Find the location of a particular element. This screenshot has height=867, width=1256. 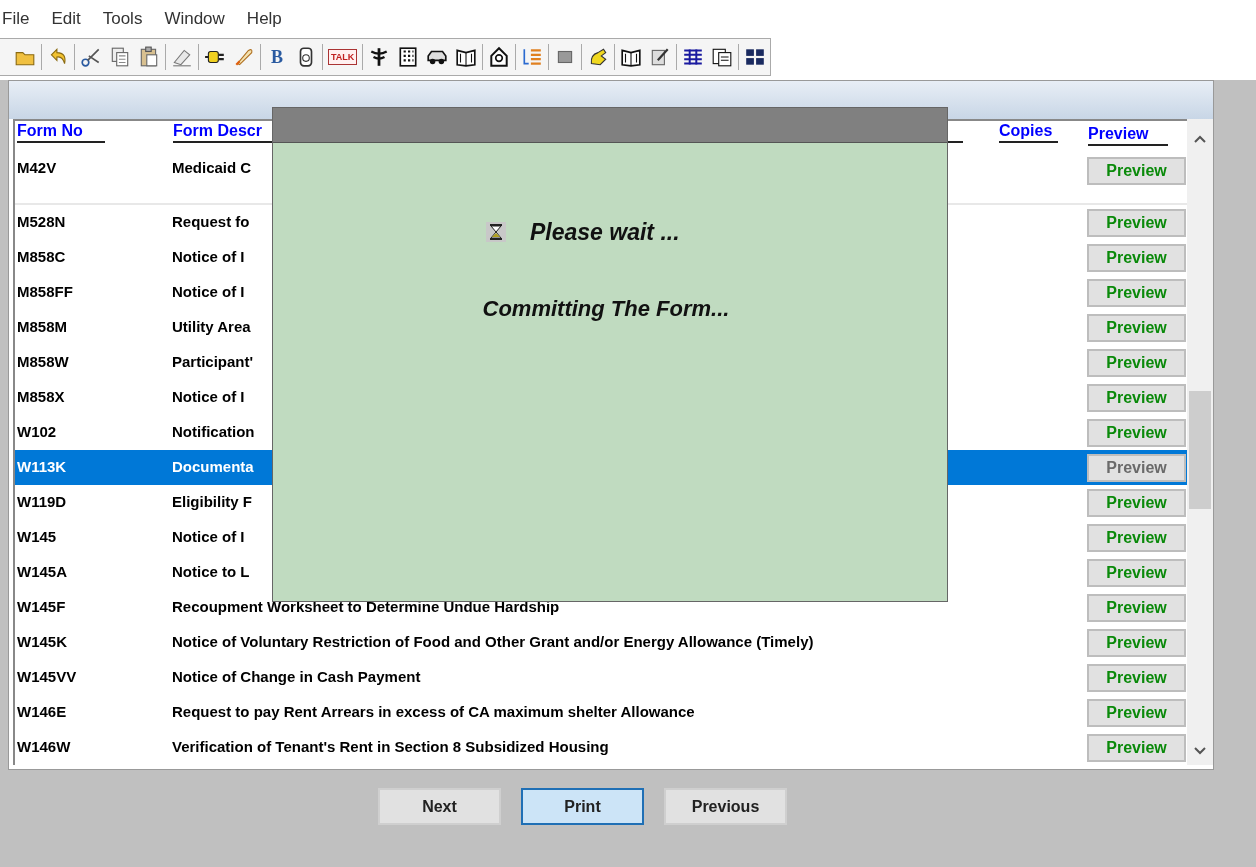

building-icon is located at coordinates (408, 57).